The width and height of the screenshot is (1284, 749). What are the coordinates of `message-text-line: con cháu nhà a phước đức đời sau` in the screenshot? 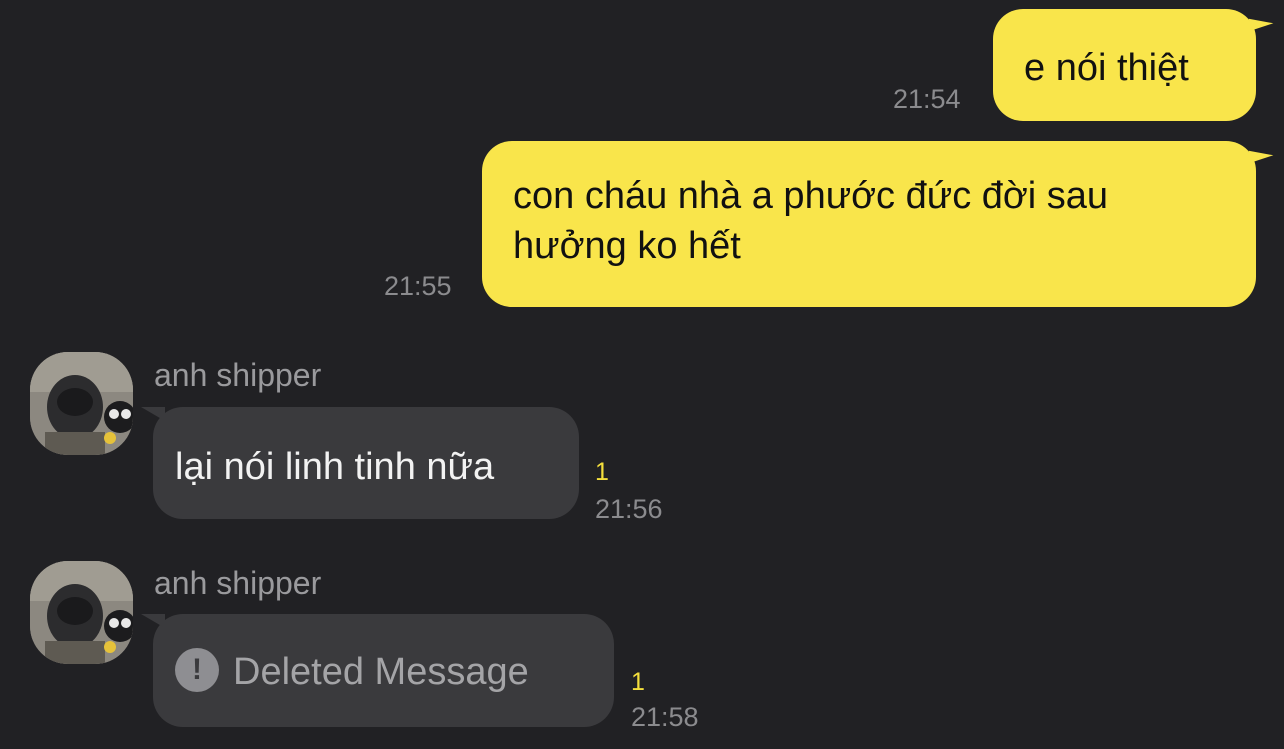 It's located at (811, 196).